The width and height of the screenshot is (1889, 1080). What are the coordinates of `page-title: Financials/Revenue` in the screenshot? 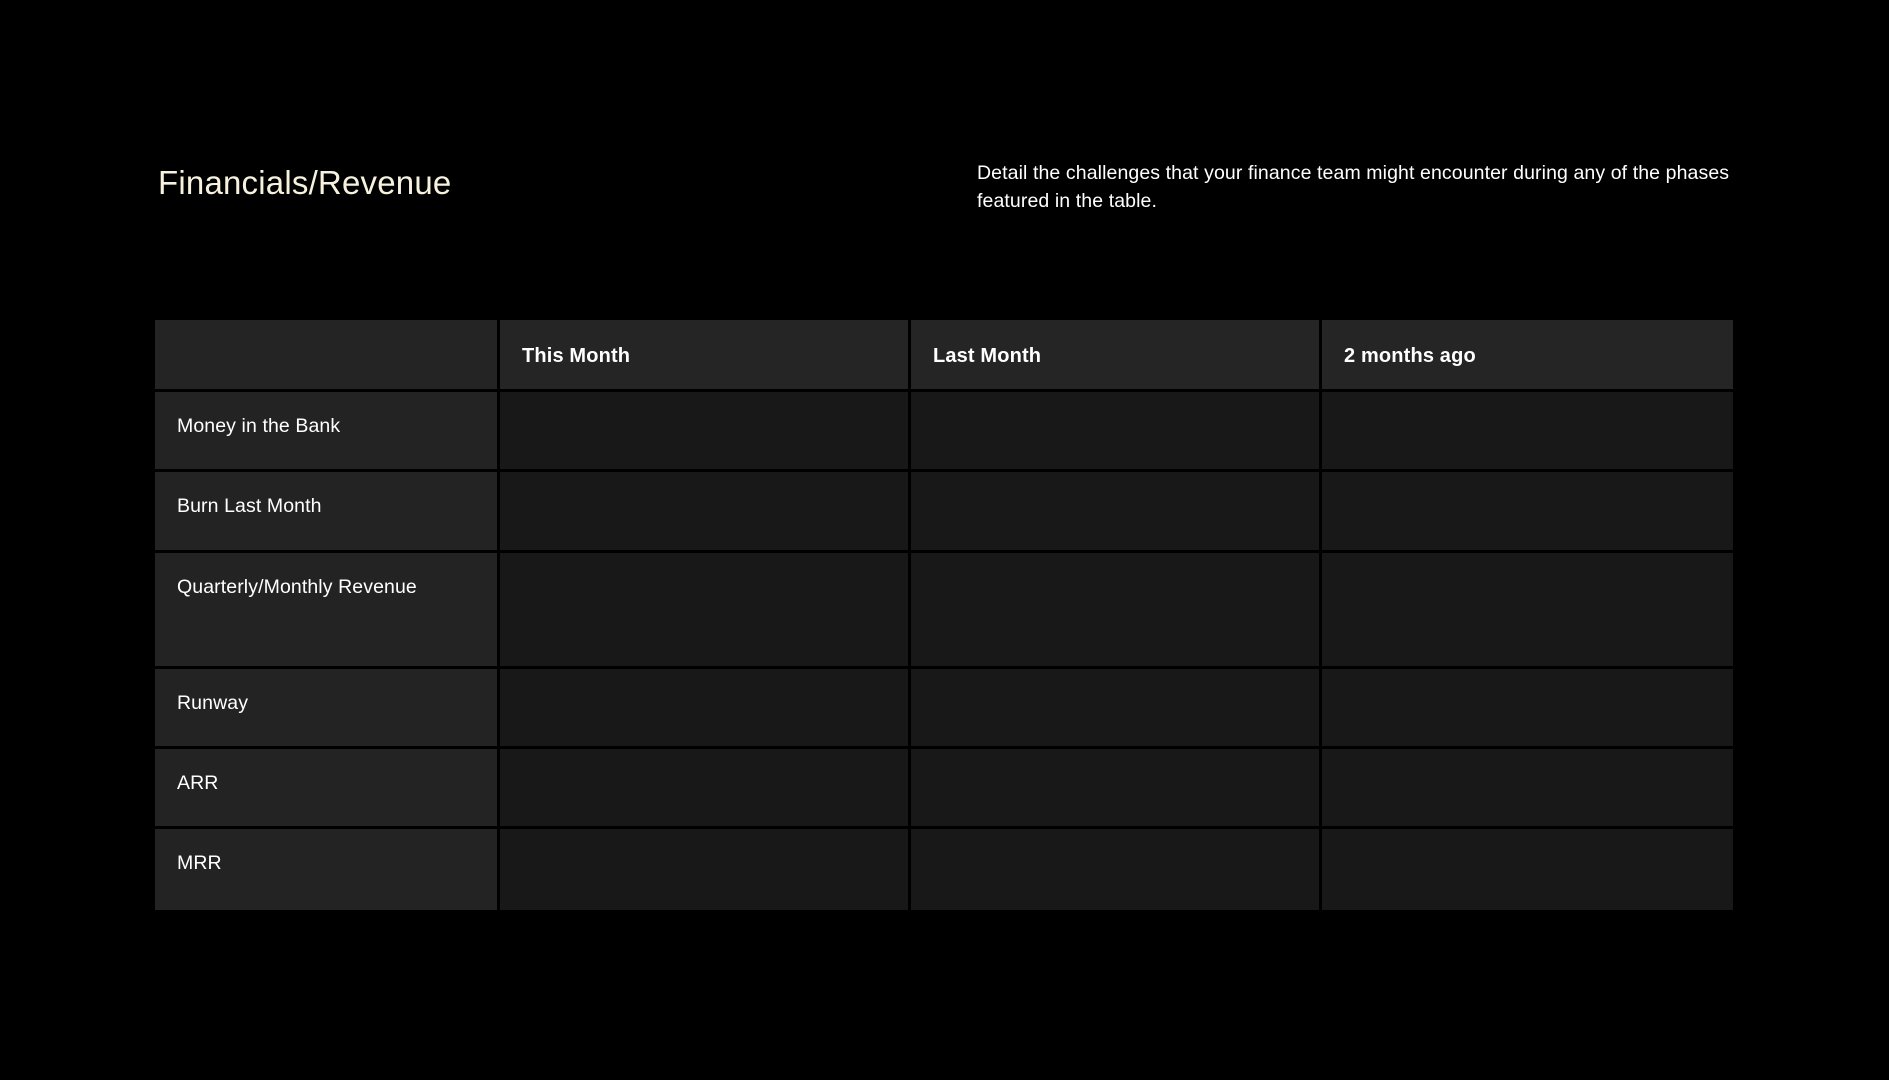 It's located at (305, 182).